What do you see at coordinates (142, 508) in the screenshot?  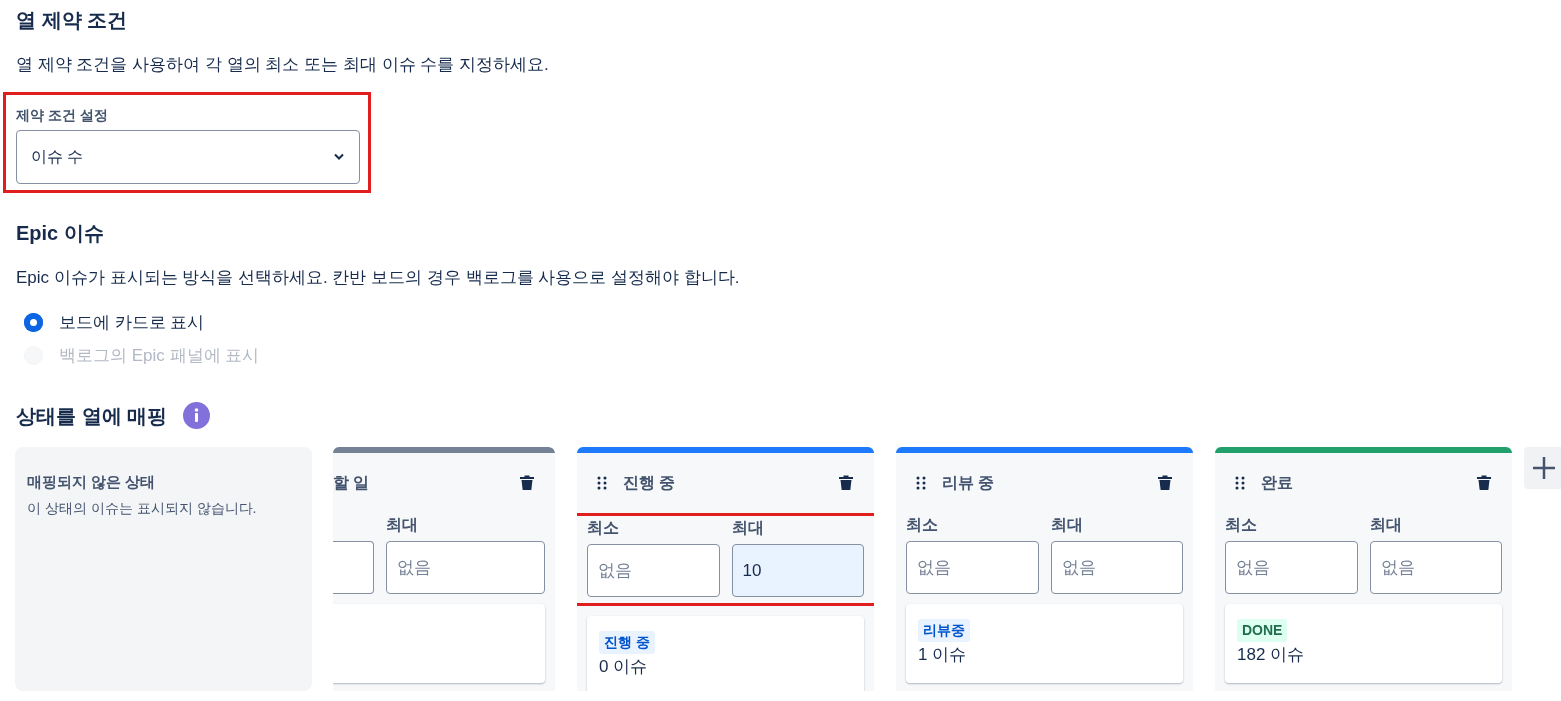 I see `panel-description: 이 상태의 이슈는 표시되지 않습니다.` at bounding box center [142, 508].